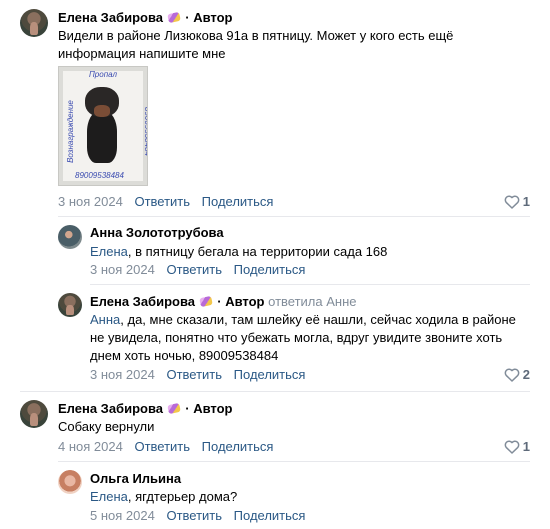 This screenshot has width=550, height=529. I want to click on reply-to-link: ответила Анне, so click(312, 301).